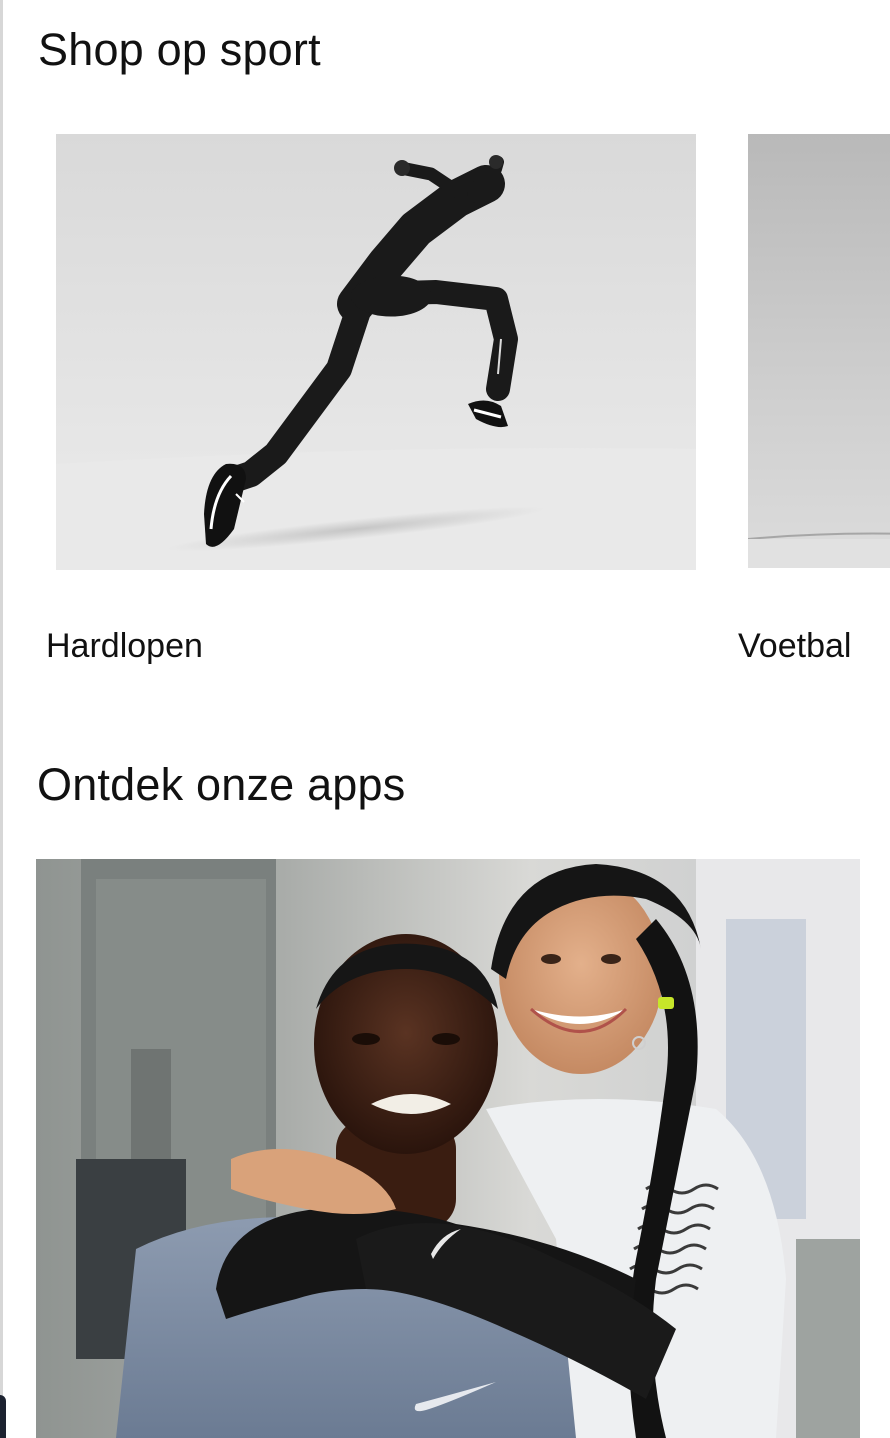  Describe the element at coordinates (794, 646) in the screenshot. I see `sport-card-label: Voetbal` at that location.